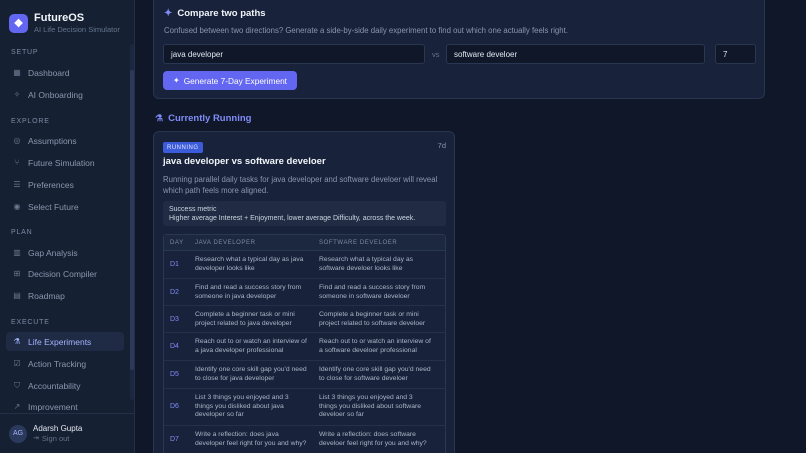 The width and height of the screenshot is (806, 453). I want to click on sidebar-item-gap-analysis: ▥ Gap Analysis, so click(65, 252).